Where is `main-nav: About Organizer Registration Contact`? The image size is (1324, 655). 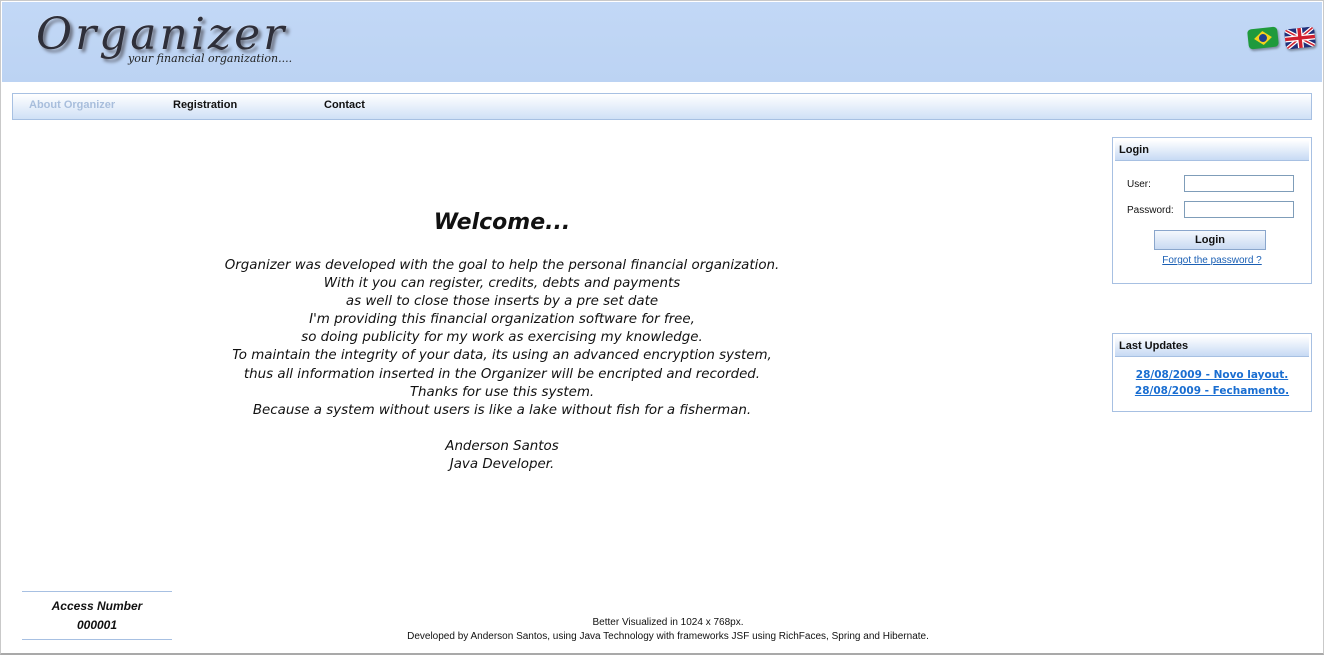
main-nav: About Organizer Registration Contact is located at coordinates (662, 106).